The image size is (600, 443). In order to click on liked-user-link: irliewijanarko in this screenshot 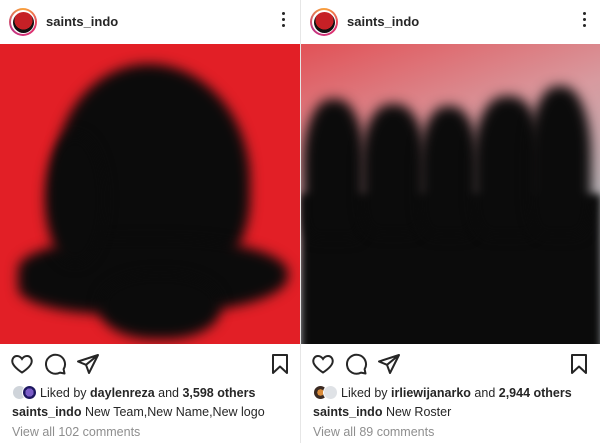, I will do `click(431, 393)`.